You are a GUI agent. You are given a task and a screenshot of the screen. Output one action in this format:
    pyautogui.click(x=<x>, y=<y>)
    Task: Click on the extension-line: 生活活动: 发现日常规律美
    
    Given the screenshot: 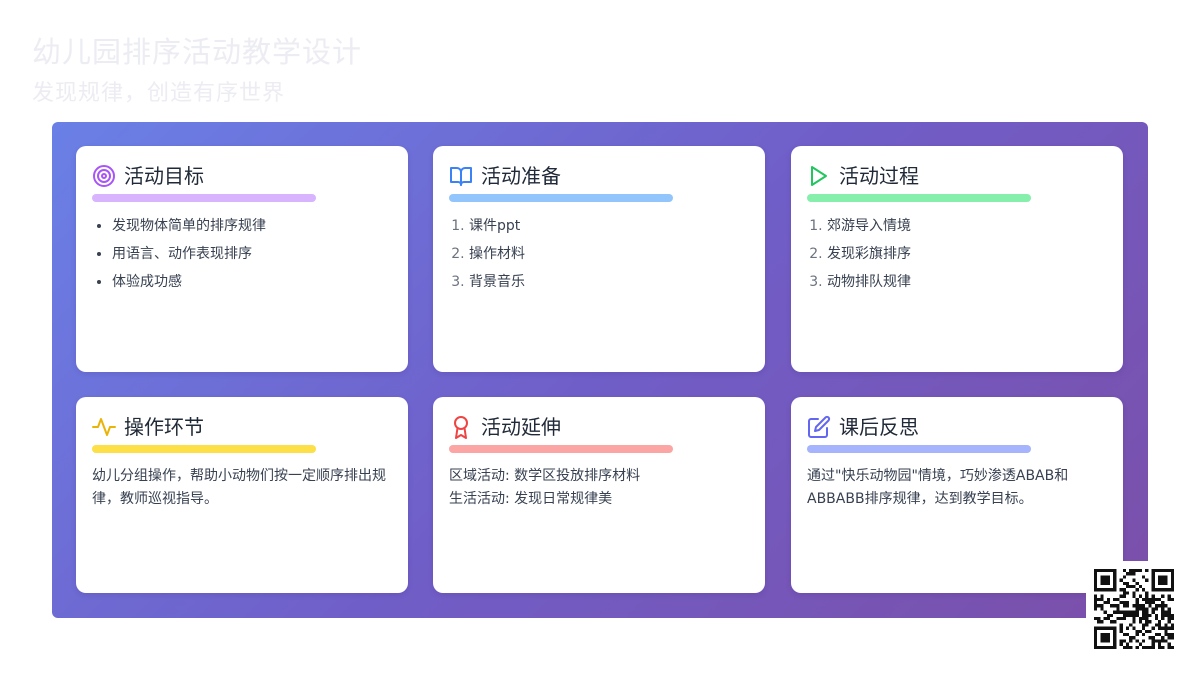 What is the action you would take?
    pyautogui.click(x=531, y=499)
    